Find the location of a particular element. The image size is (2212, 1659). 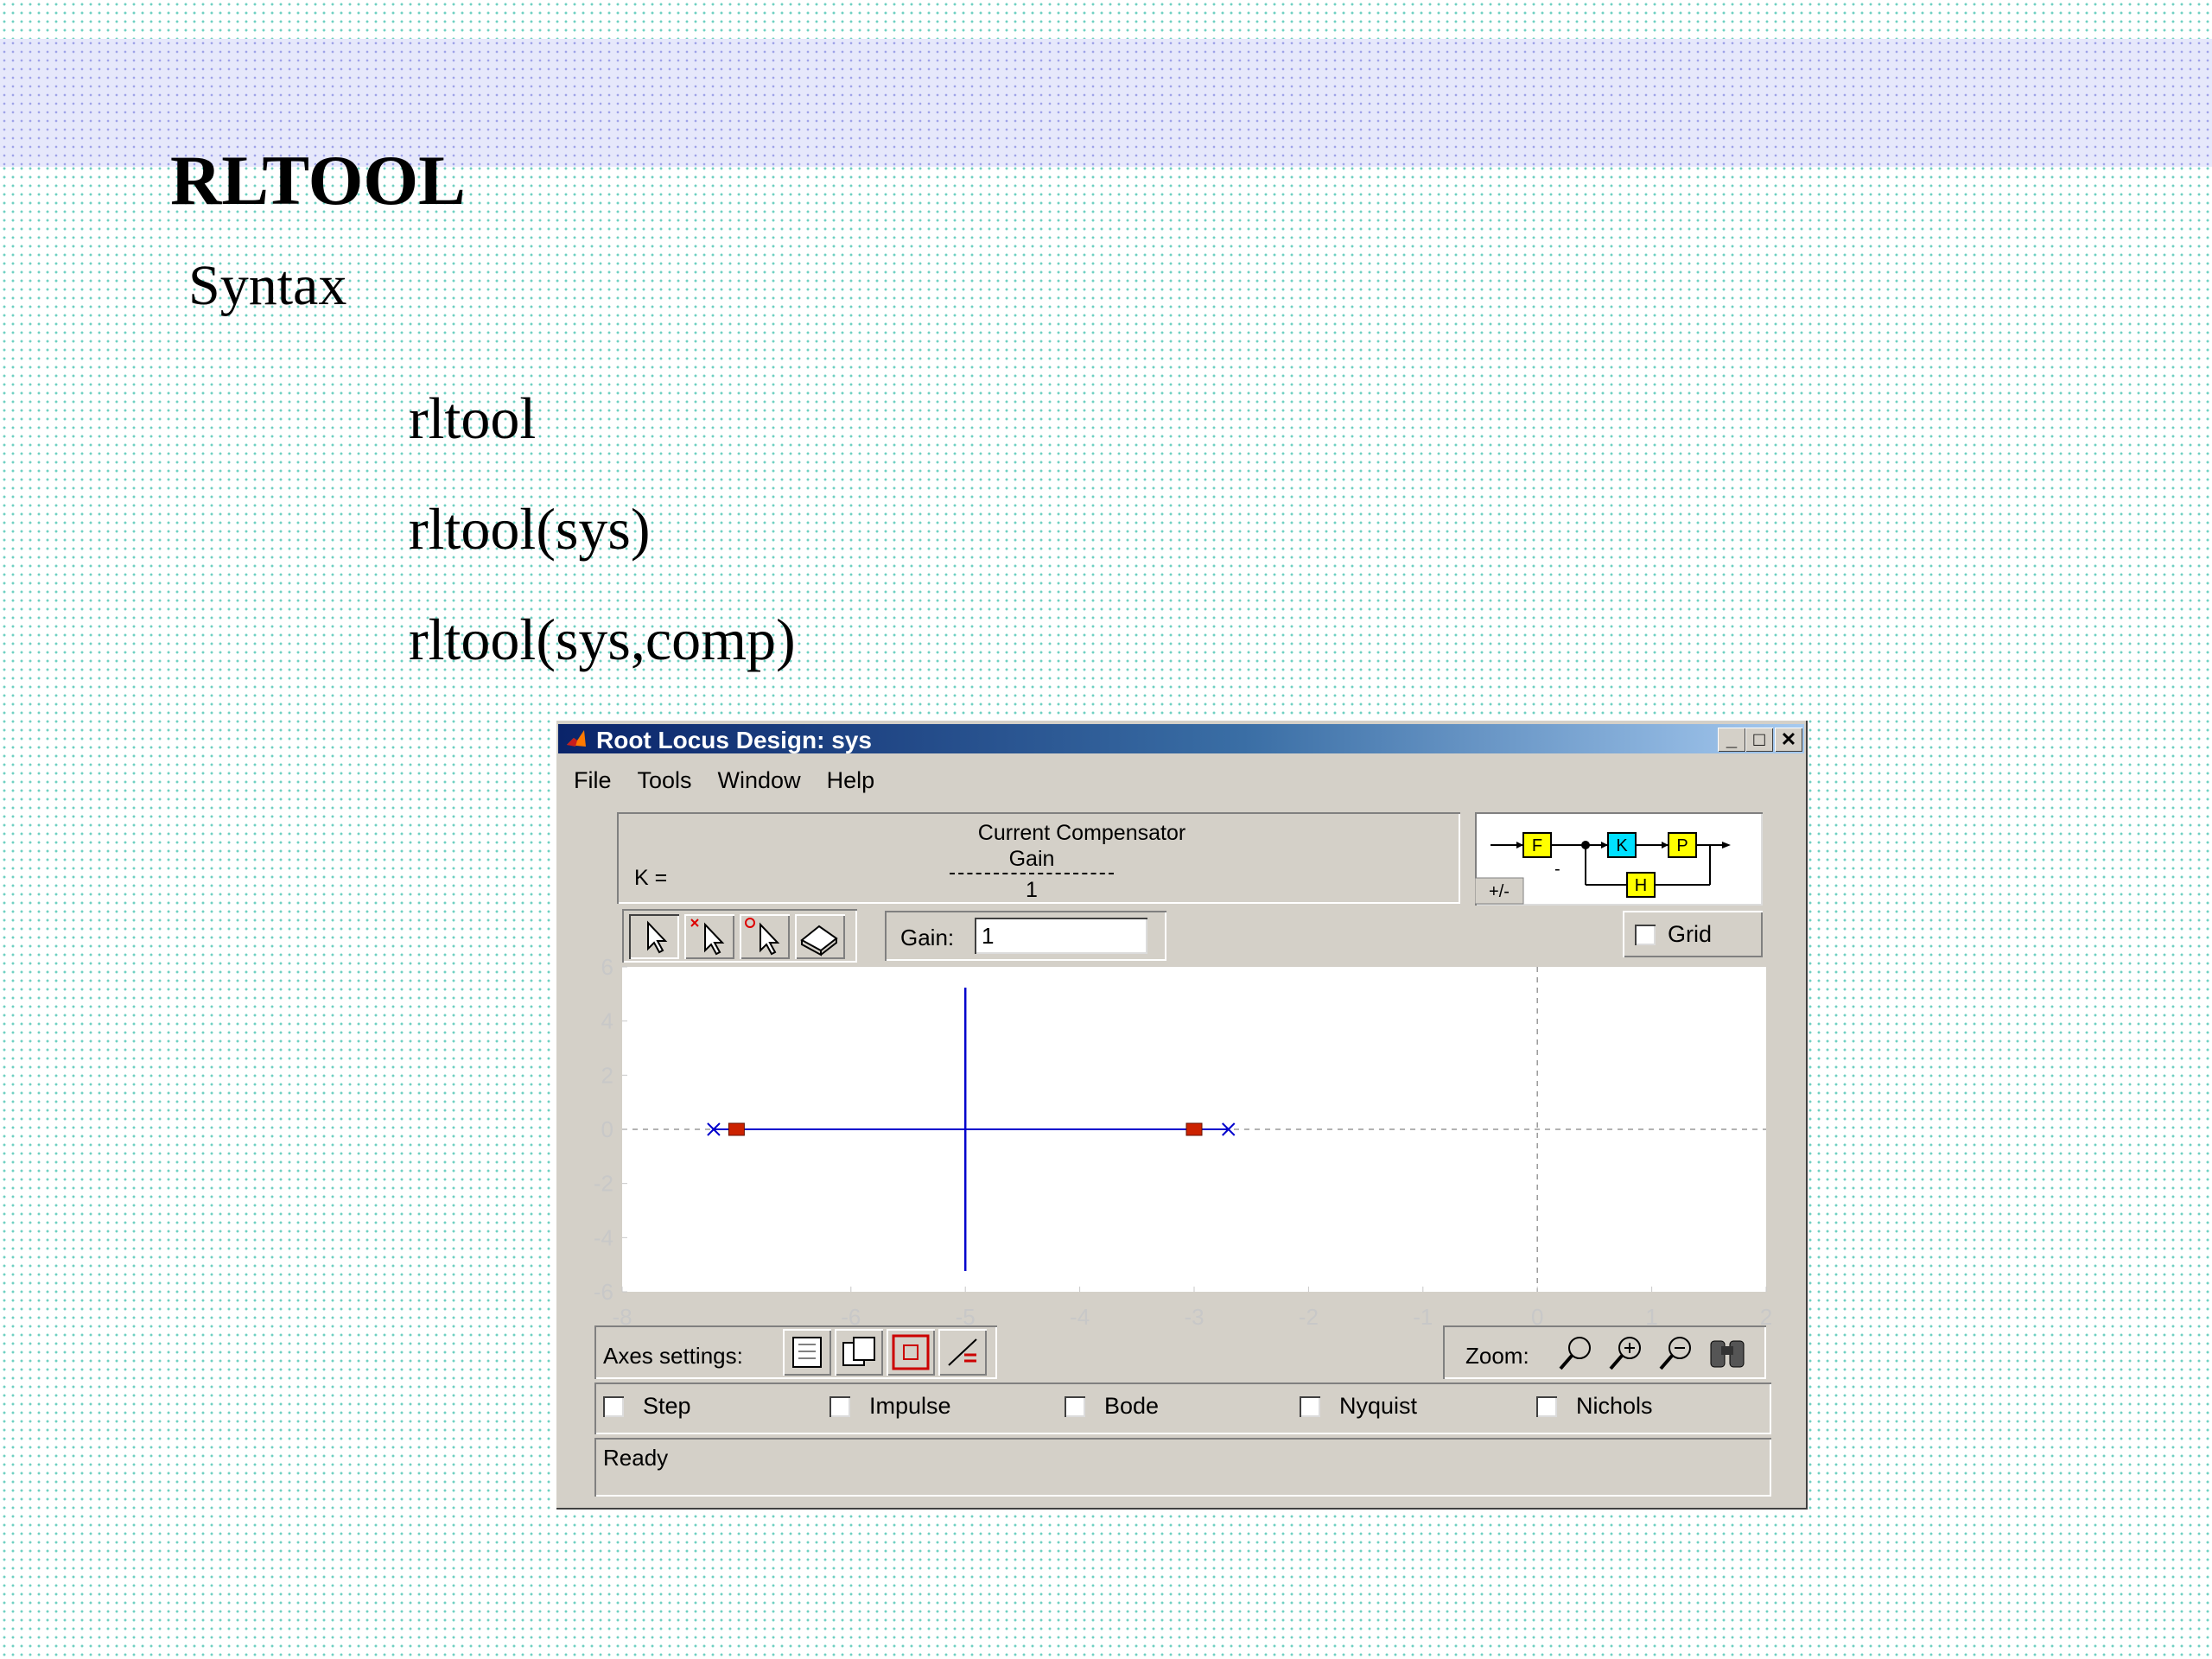

zoom-x-button is located at coordinates (1577, 1352).